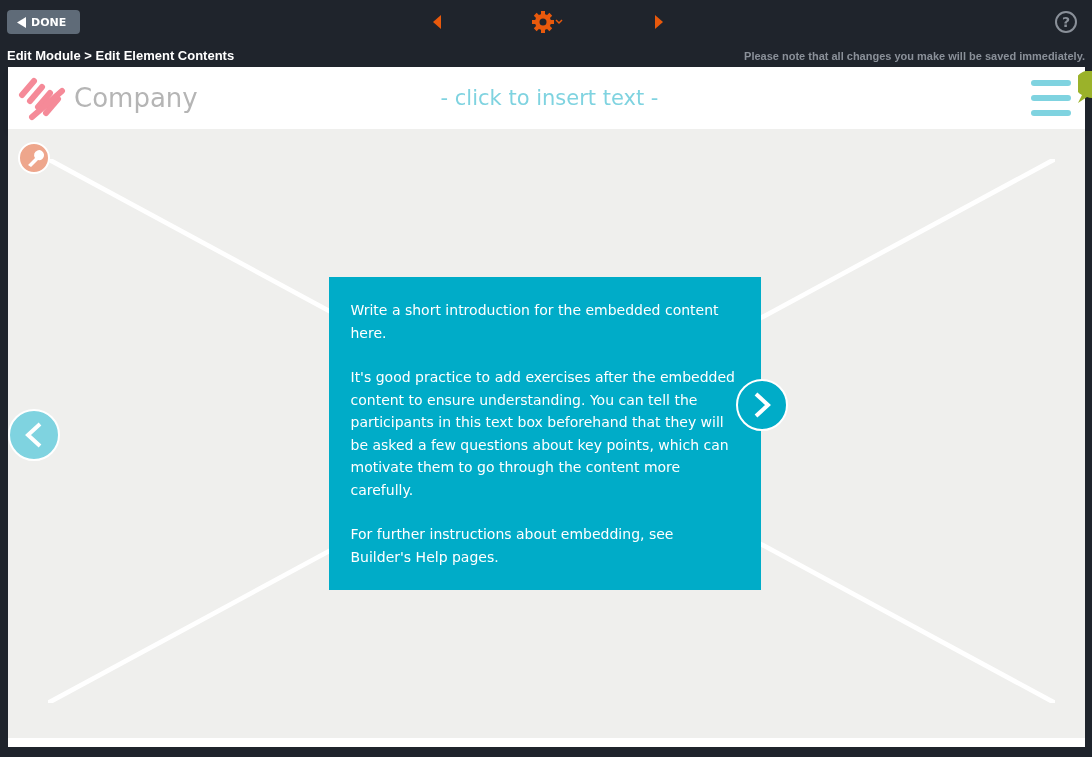  I want to click on breadcrumb: Edit Module > Edit Element Contents, so click(121, 55).